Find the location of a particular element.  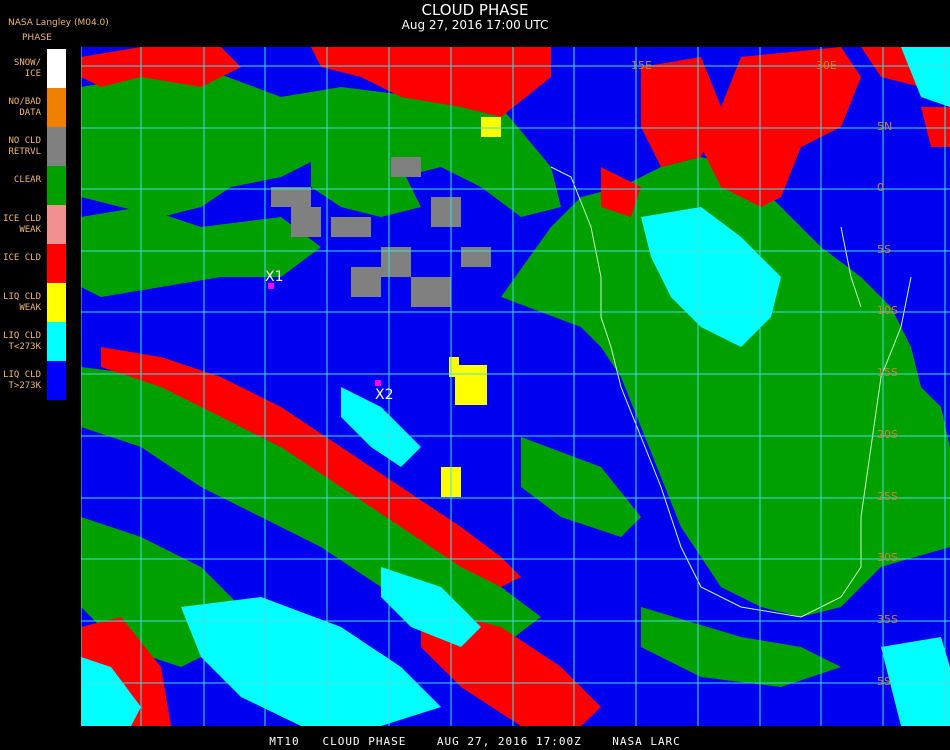

legend-label: NO/BAD DATA is located at coordinates (24, 107).